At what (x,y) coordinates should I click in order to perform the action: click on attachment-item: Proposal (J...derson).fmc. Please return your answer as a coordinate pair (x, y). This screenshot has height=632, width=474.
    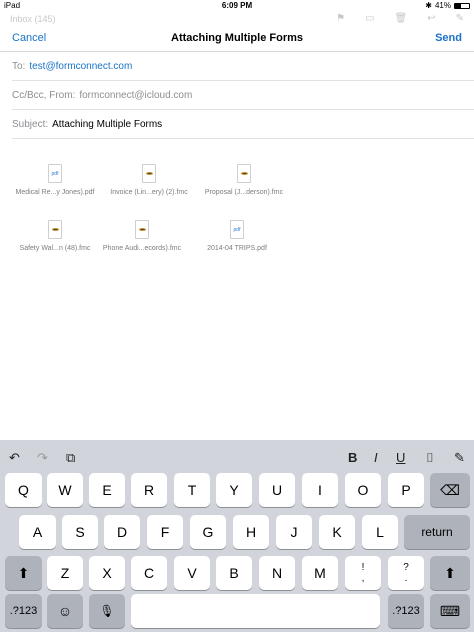
    Looking at the image, I should click on (244, 180).